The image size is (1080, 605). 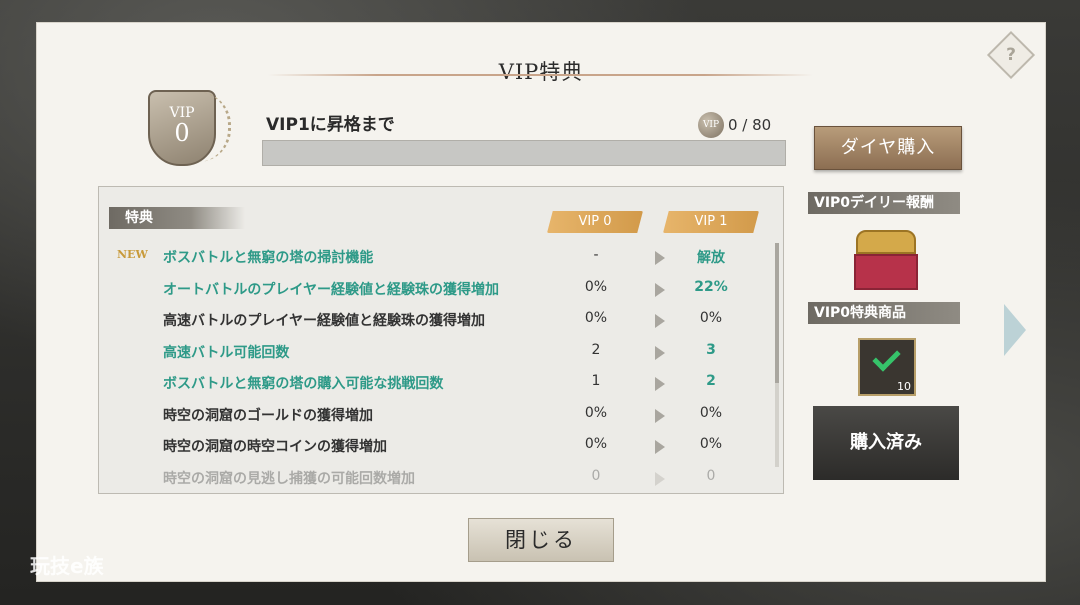 What do you see at coordinates (214, 127) in the screenshot?
I see `laurel-icon` at bounding box center [214, 127].